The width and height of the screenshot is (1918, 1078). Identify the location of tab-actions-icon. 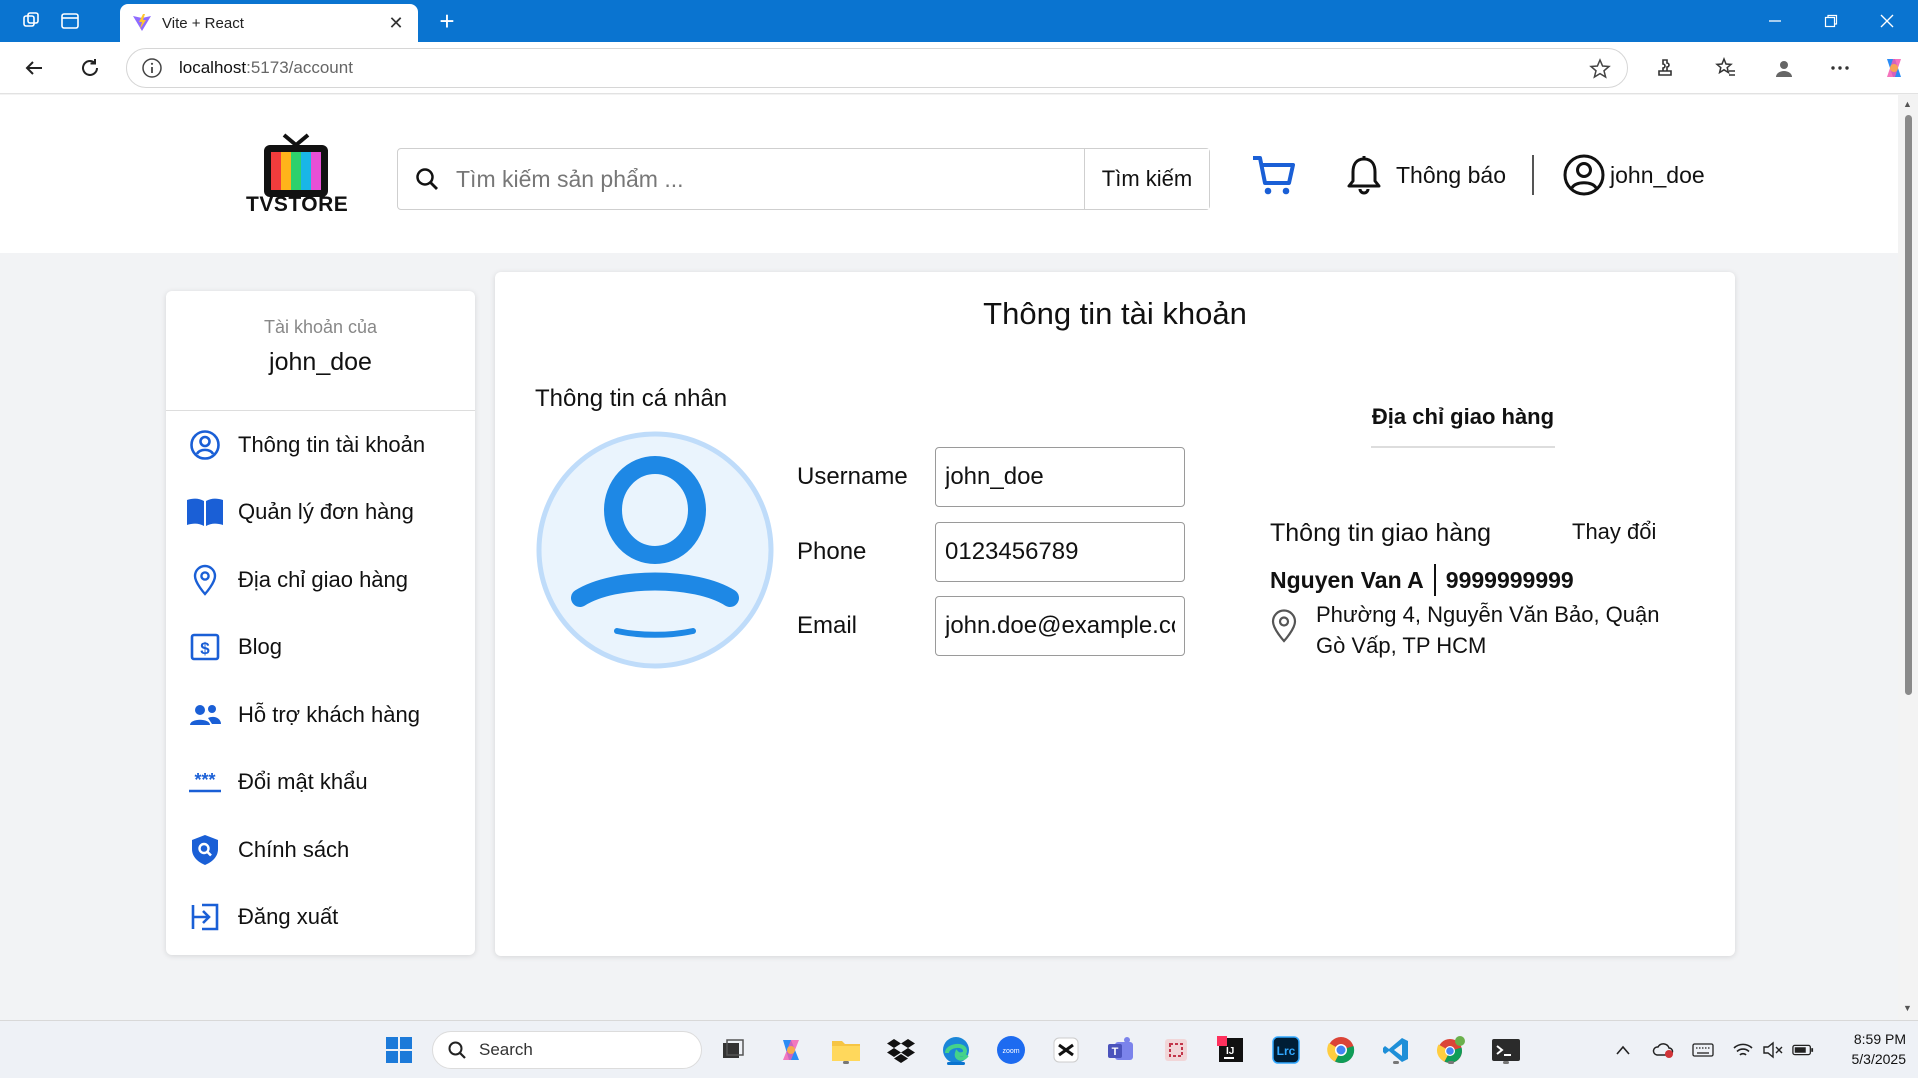
(70, 21).